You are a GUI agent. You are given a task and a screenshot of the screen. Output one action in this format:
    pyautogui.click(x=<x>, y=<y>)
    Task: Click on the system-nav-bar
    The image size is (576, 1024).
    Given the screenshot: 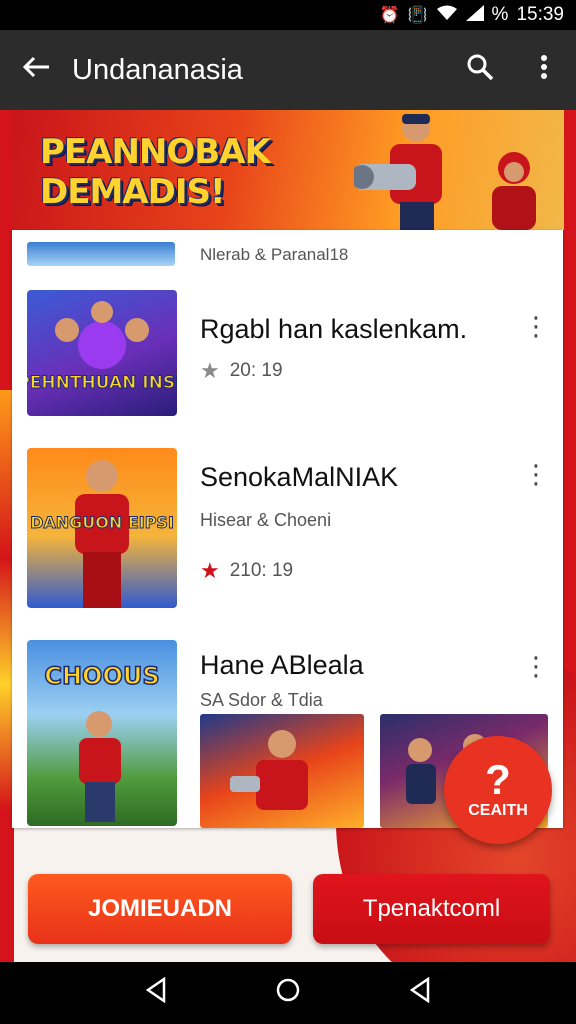 What is the action you would take?
    pyautogui.click(x=288, y=993)
    